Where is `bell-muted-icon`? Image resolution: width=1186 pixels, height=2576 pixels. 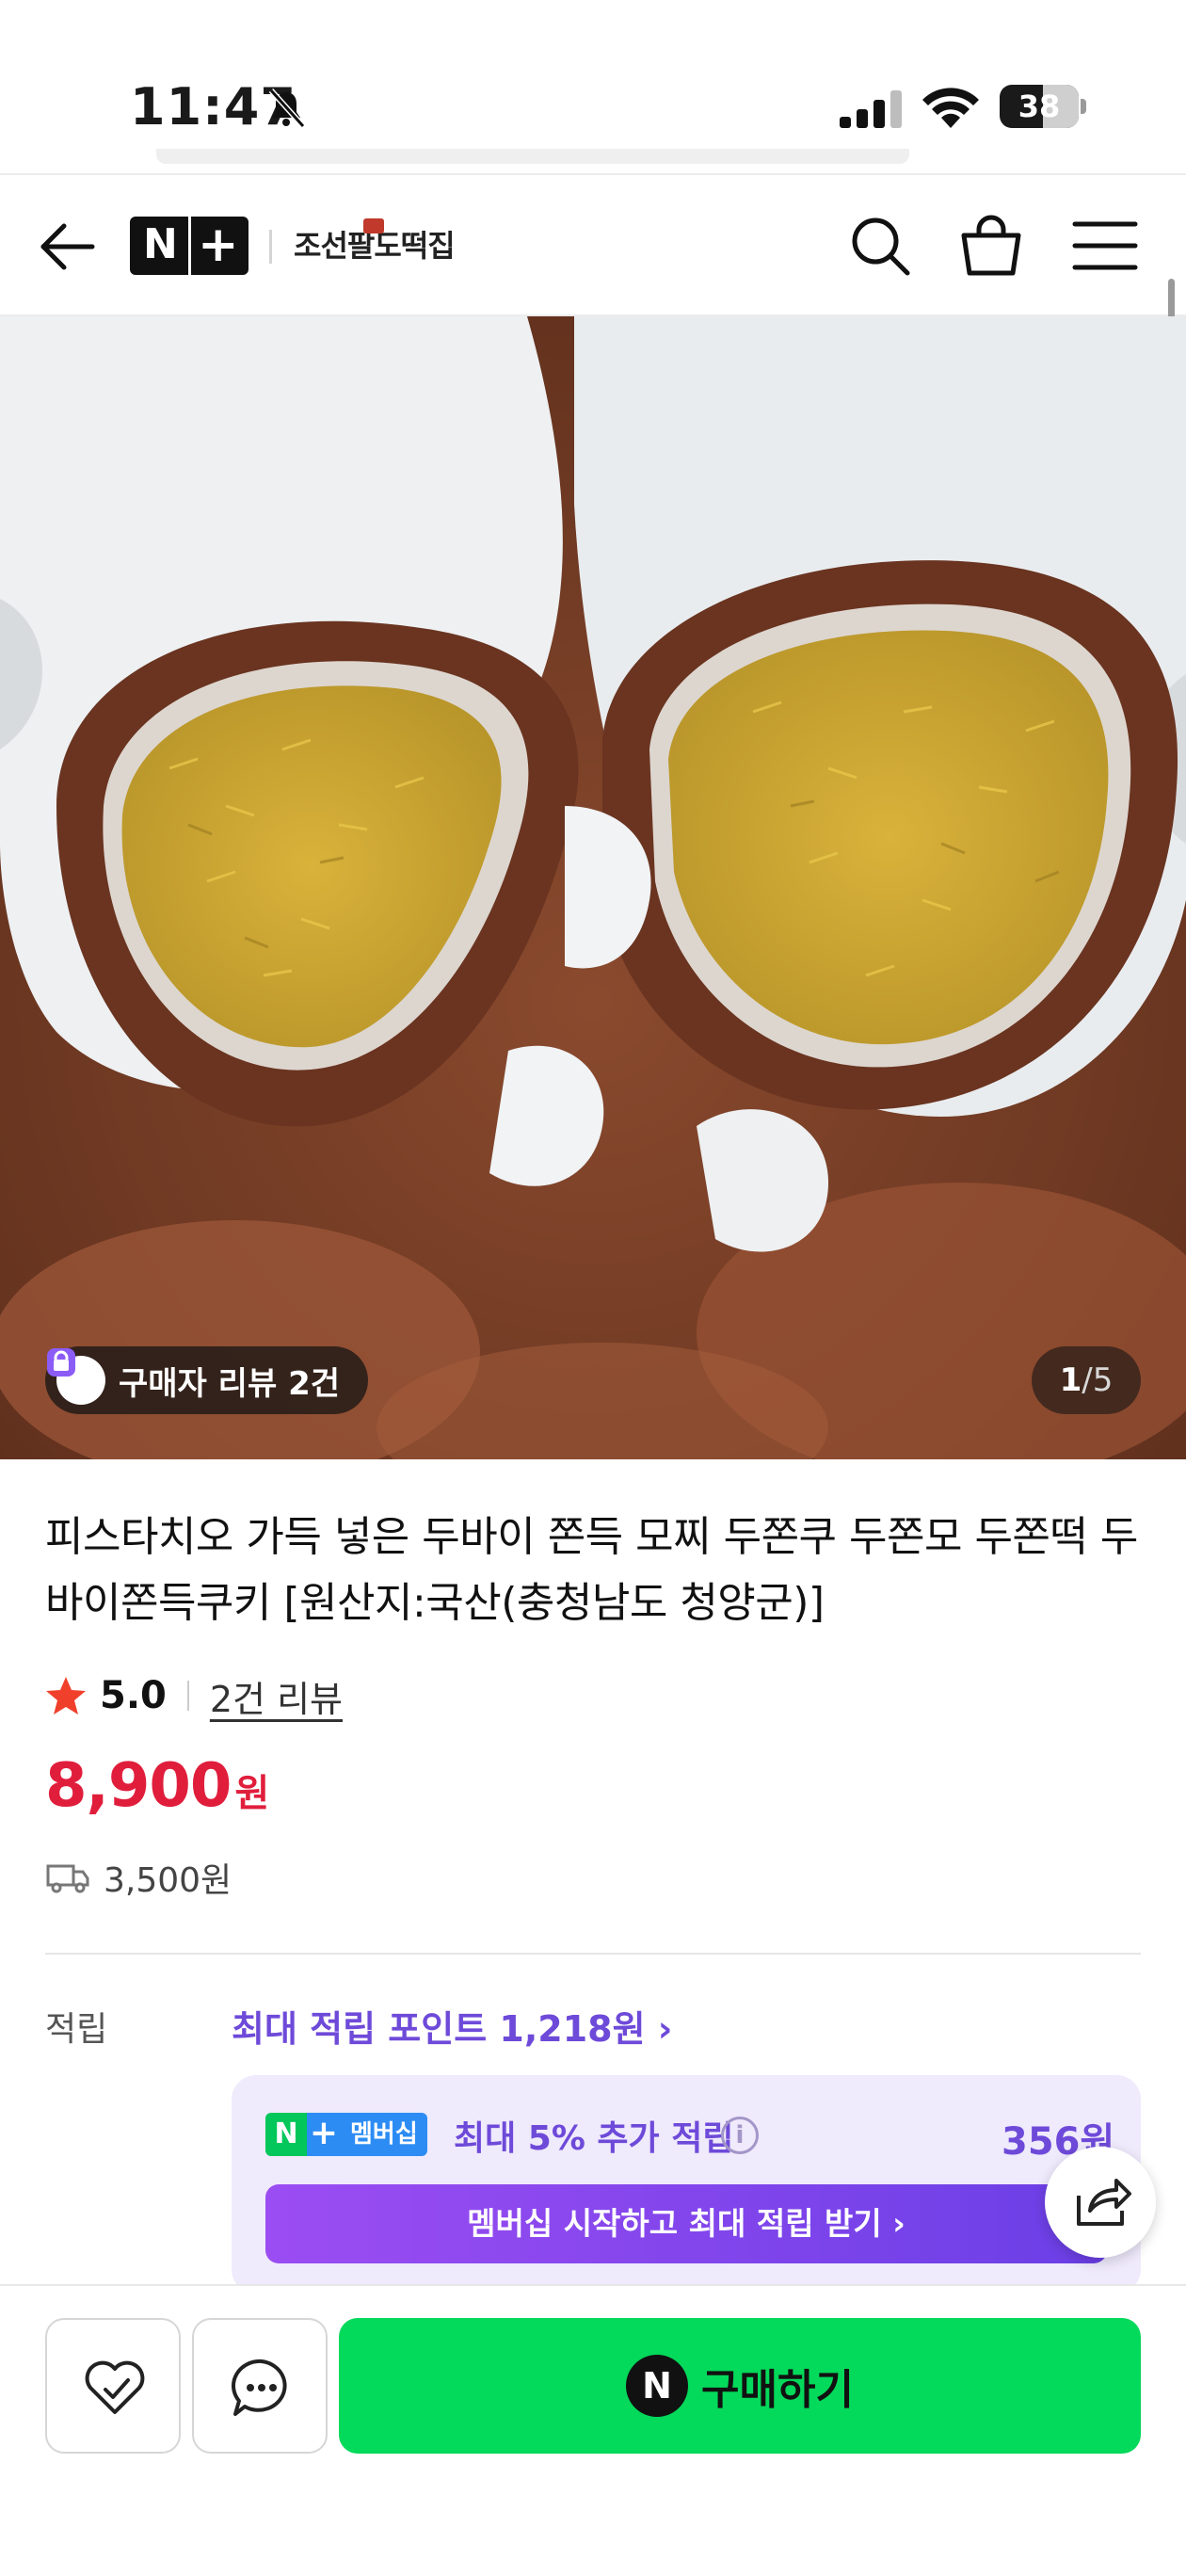 bell-muted-icon is located at coordinates (287, 108).